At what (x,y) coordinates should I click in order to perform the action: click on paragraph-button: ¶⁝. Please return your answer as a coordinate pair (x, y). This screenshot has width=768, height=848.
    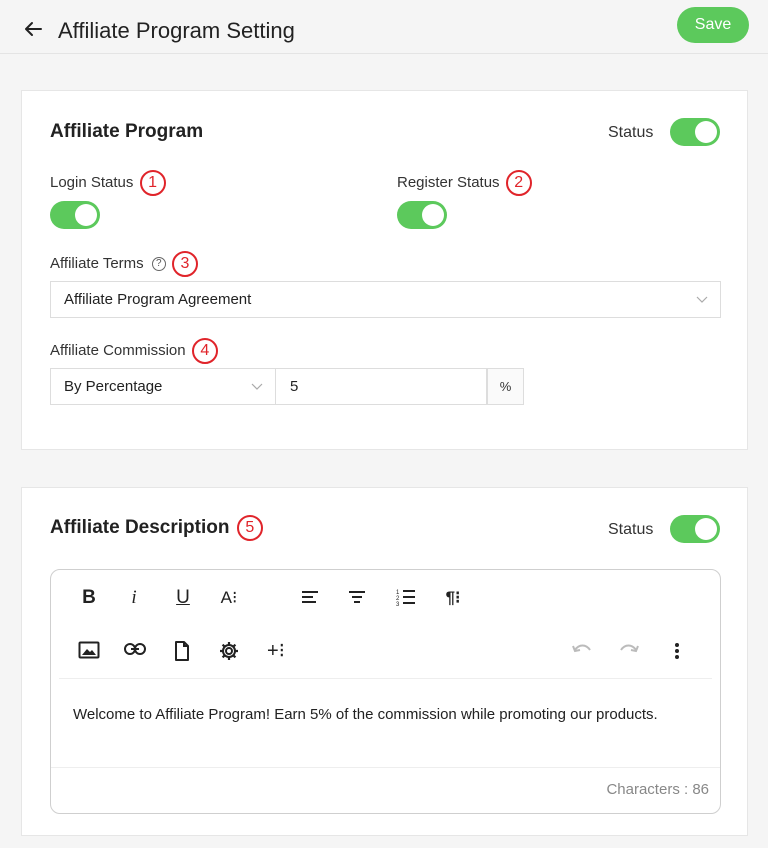
    Looking at the image, I should click on (453, 598).